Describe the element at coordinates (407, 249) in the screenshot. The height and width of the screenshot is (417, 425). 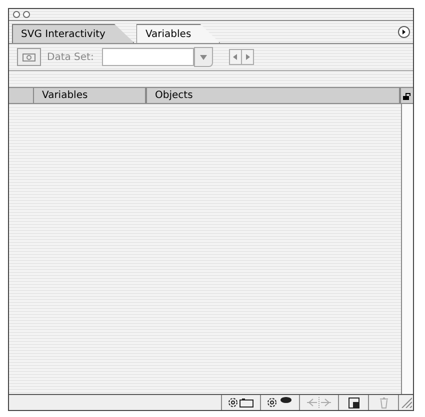
I see `scrollbar-track` at that location.